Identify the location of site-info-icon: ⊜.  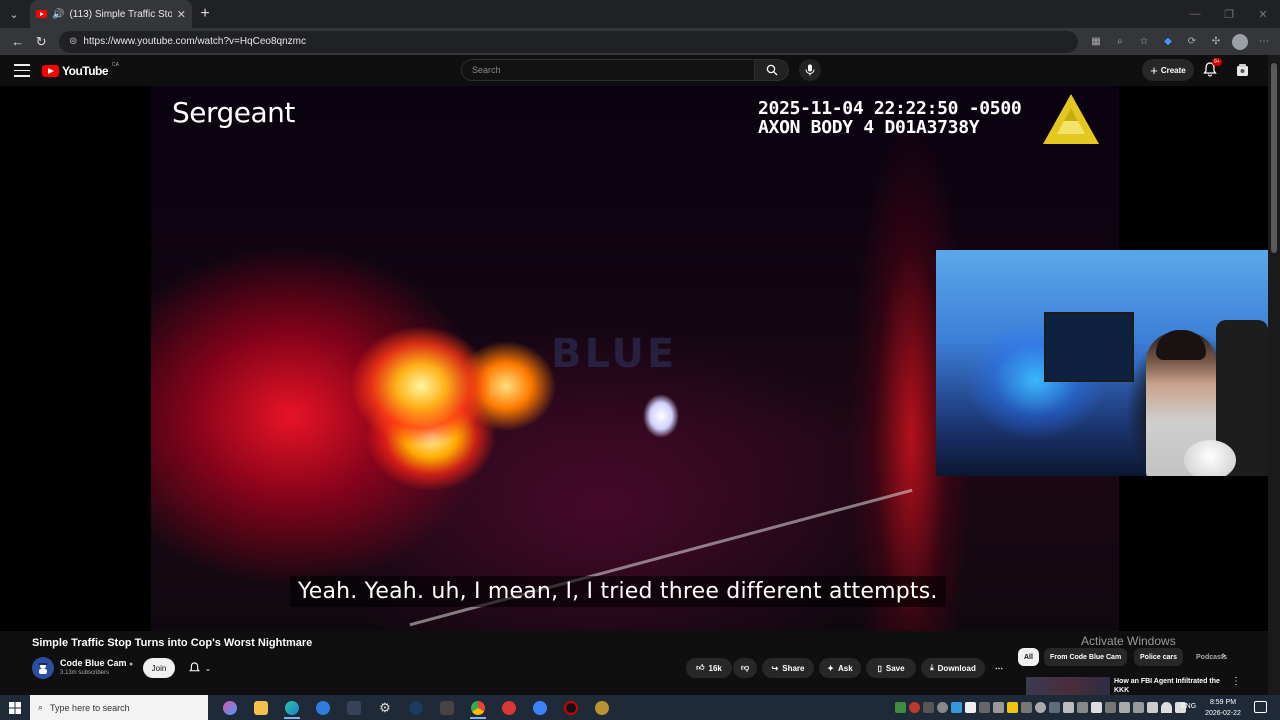
(73, 41).